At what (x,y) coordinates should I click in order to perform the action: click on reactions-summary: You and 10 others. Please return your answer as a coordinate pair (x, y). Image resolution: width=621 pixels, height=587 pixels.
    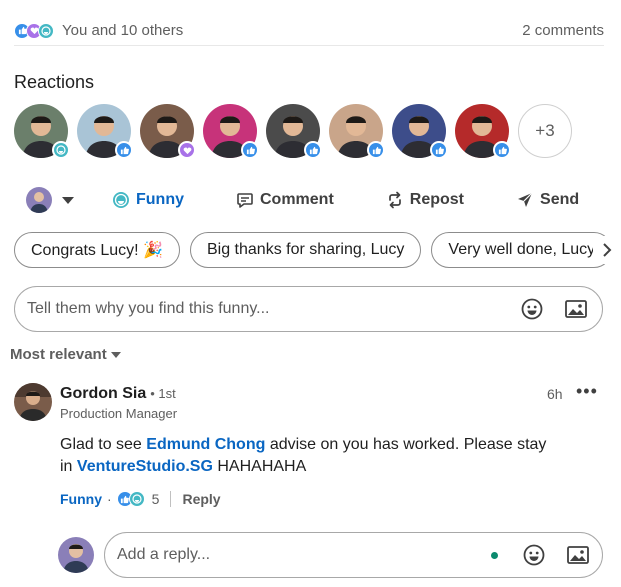
    Looking at the image, I should click on (98, 30).